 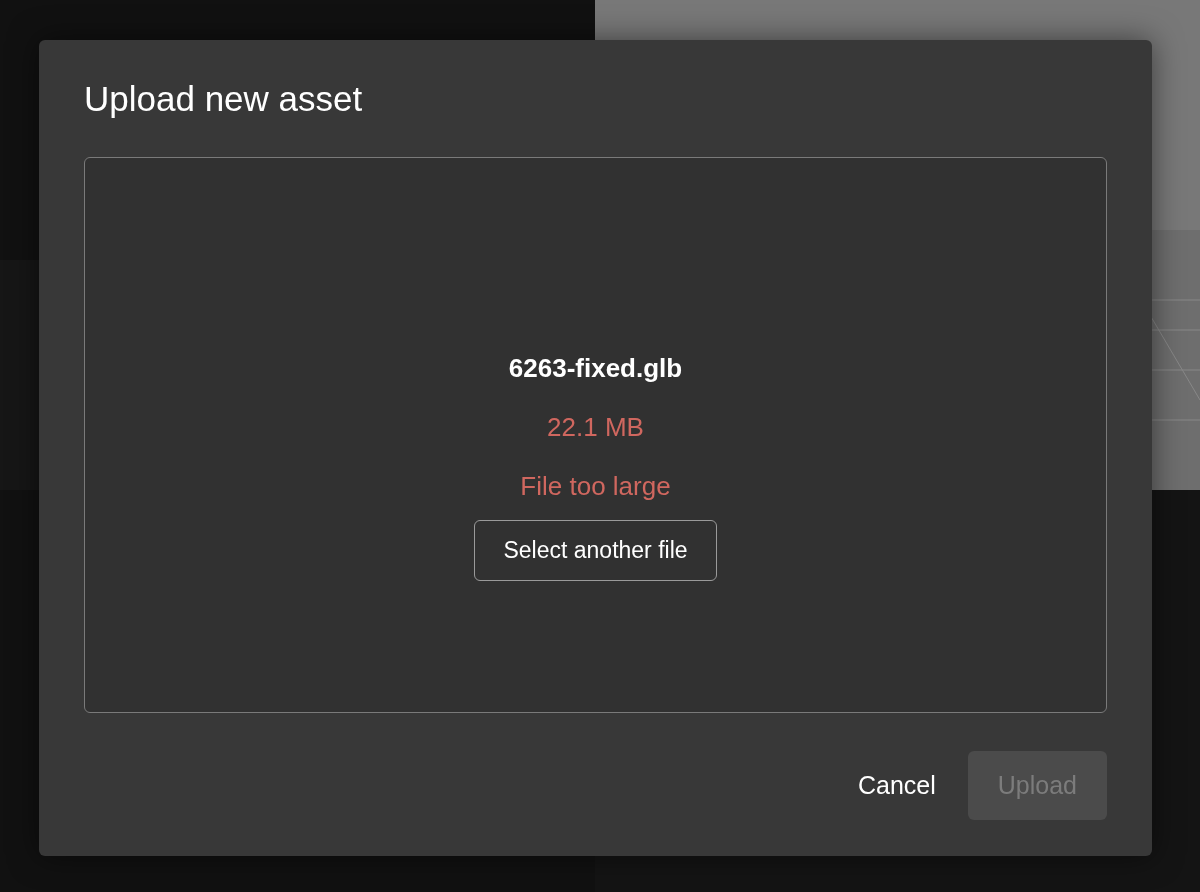 What do you see at coordinates (595, 369) in the screenshot?
I see `file-name: 6263-fixed.glb` at bounding box center [595, 369].